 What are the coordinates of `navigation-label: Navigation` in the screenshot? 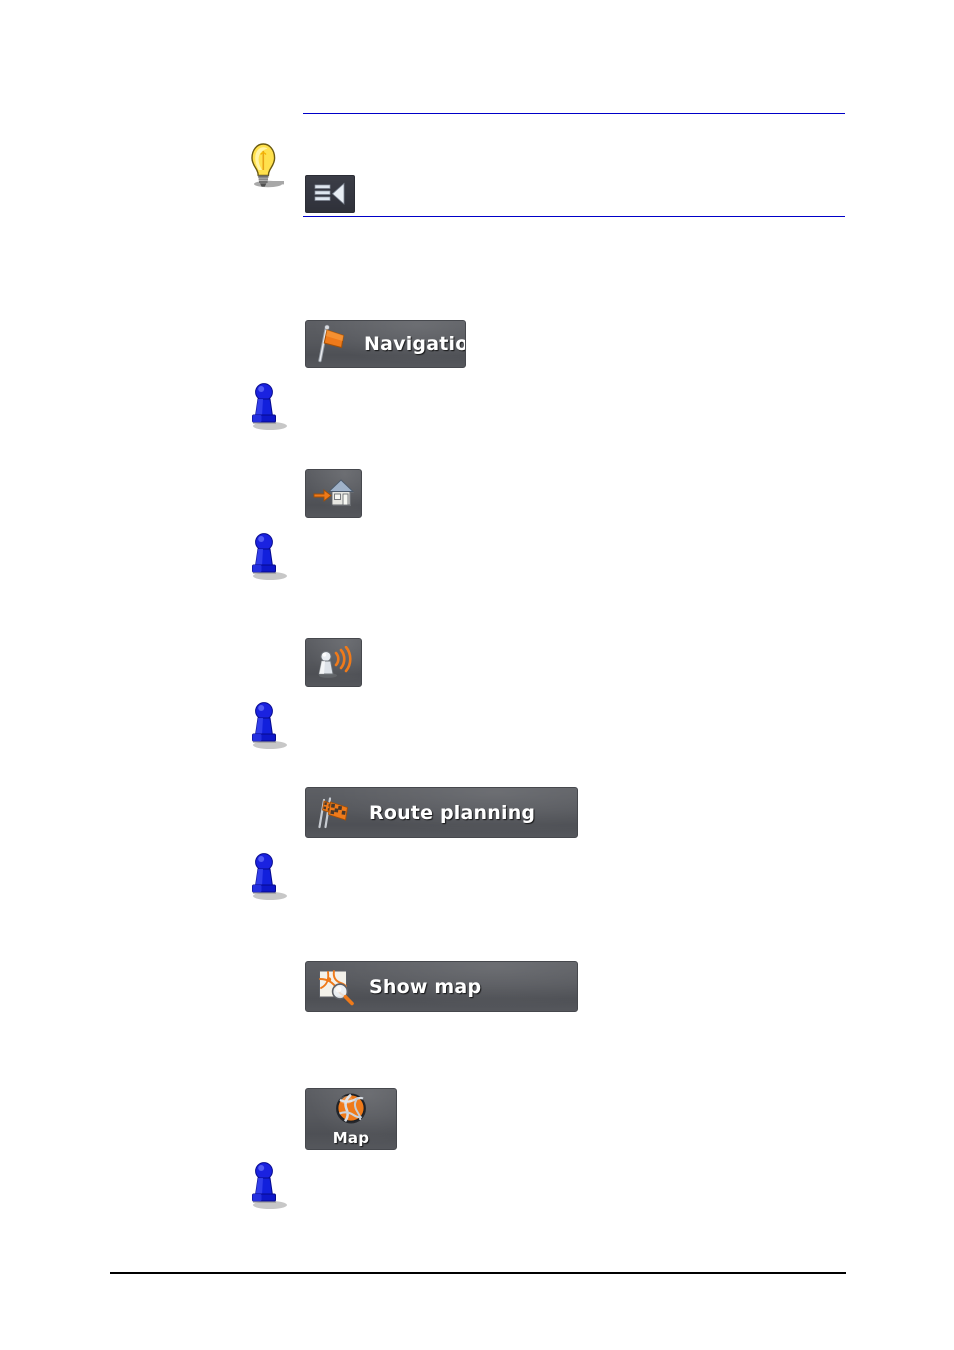 It's located at (414, 344).